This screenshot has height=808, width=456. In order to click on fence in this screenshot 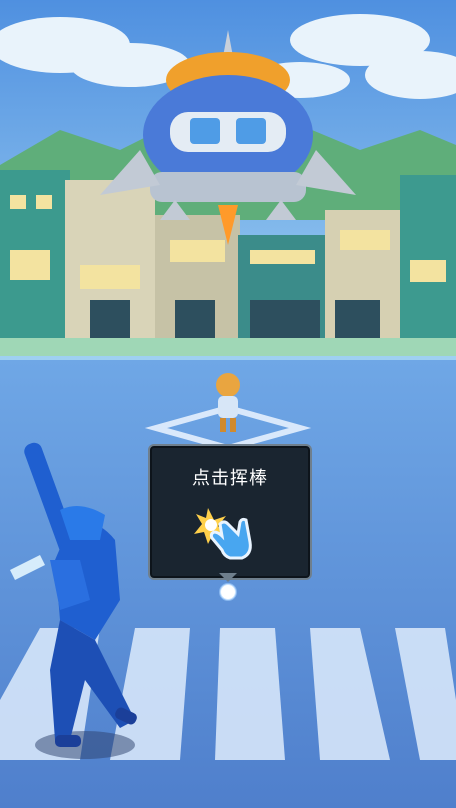, I will do `click(228, 347)`.